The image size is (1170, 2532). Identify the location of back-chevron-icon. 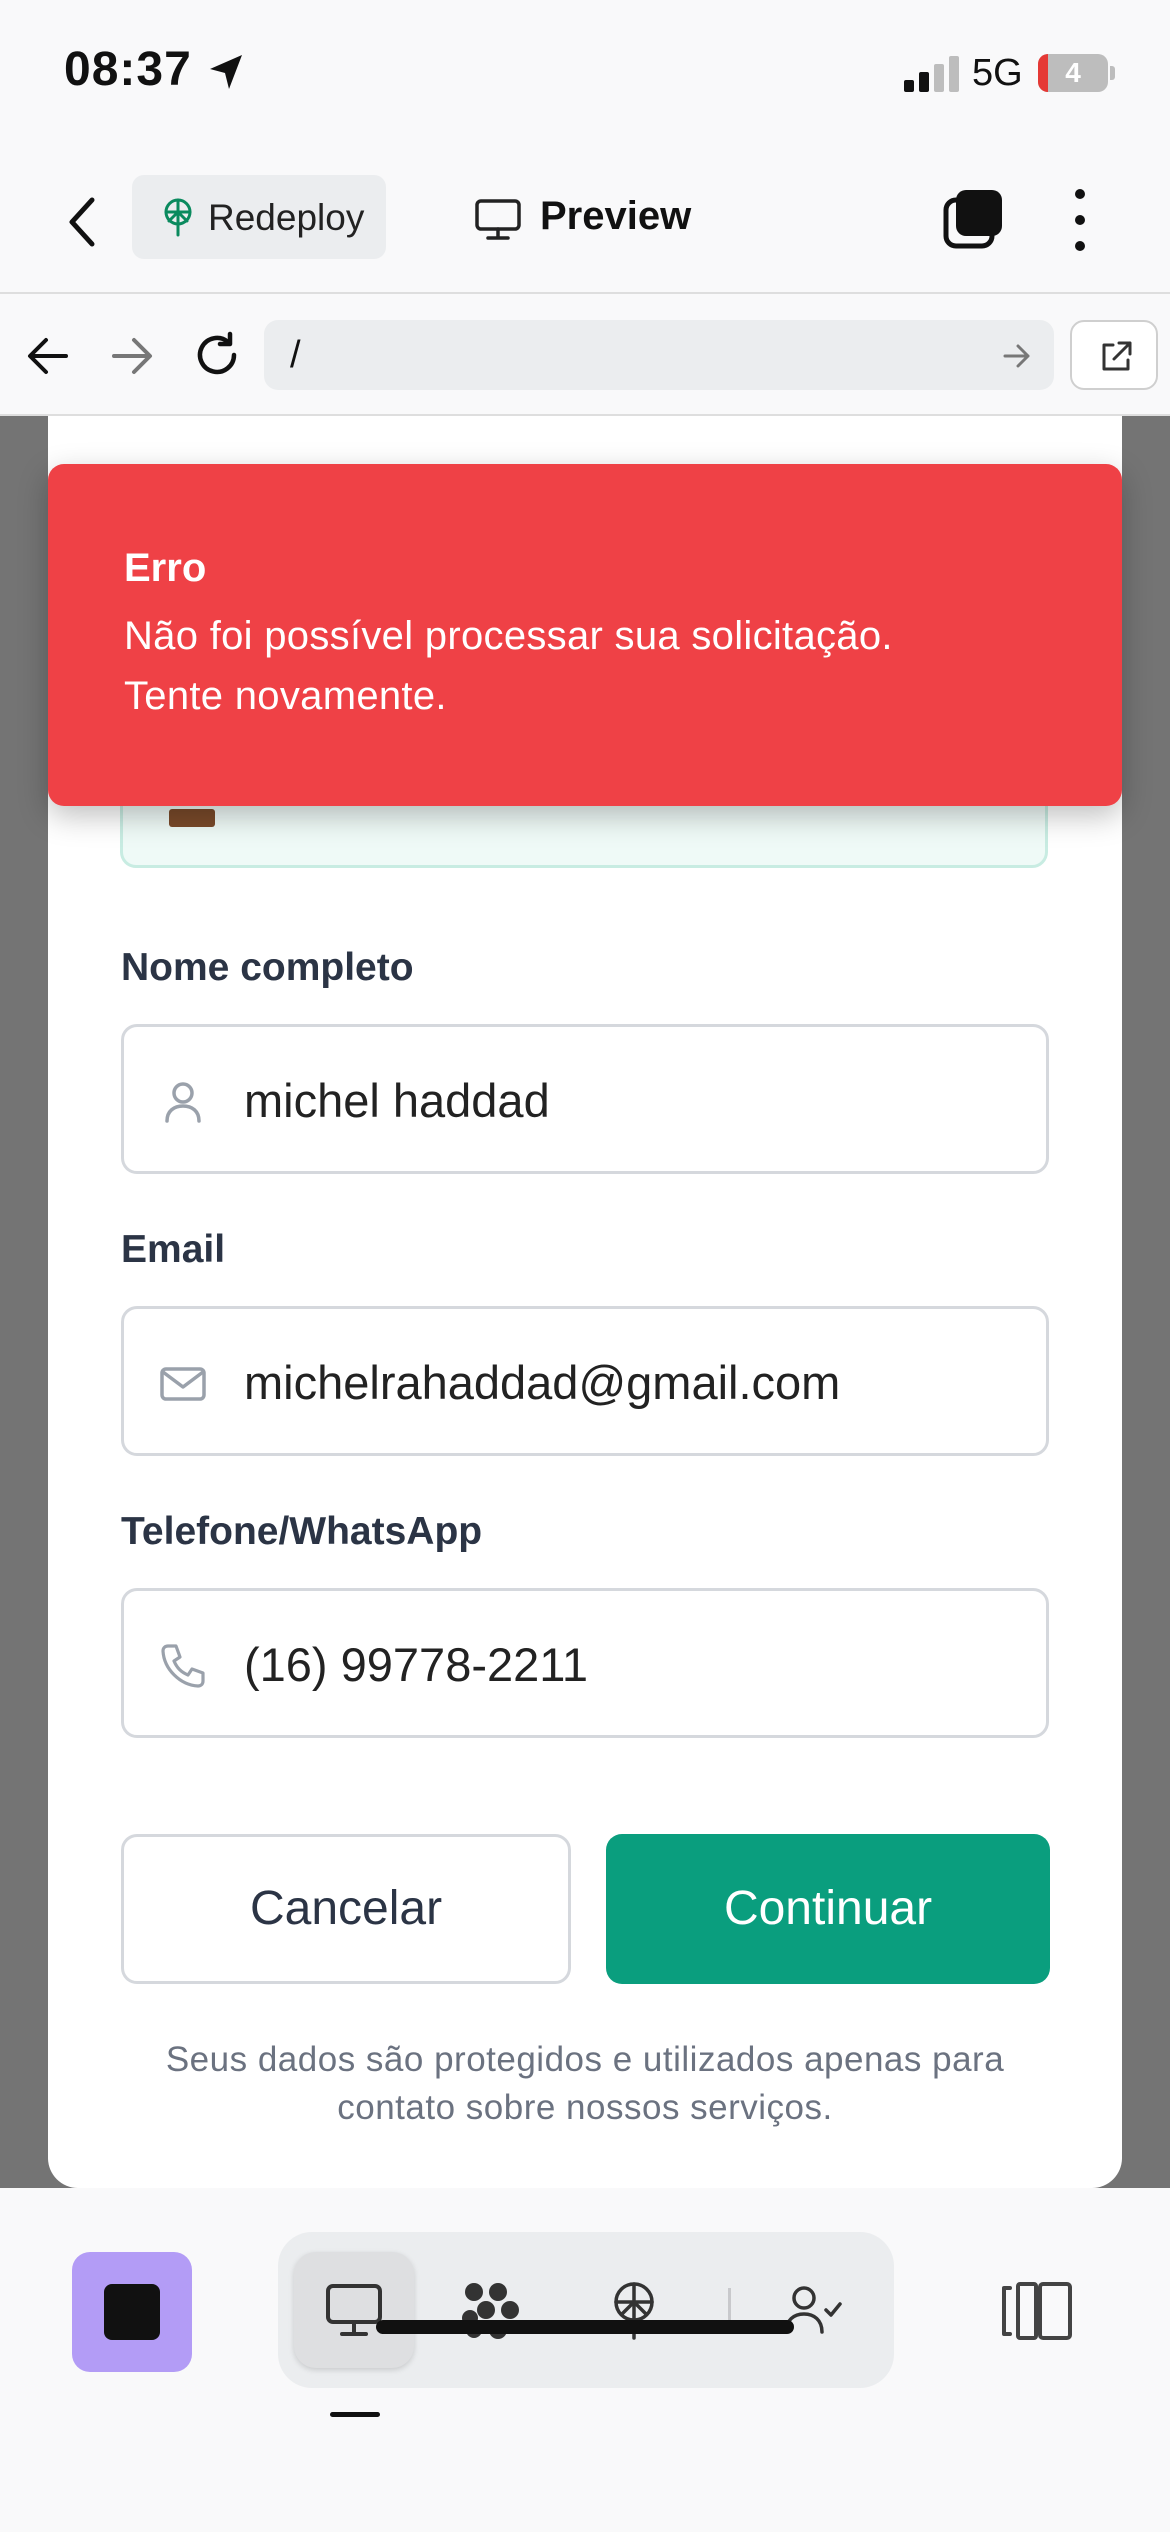
(84, 222).